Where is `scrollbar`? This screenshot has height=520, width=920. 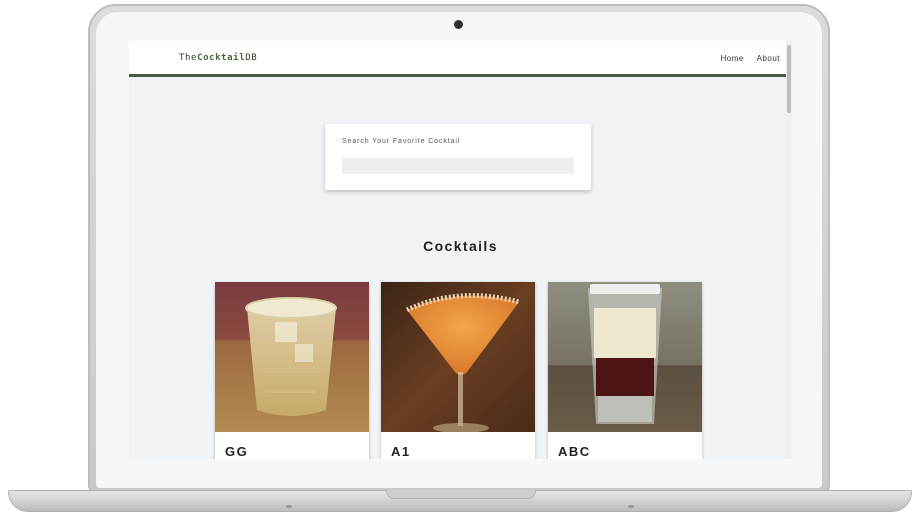
scrollbar is located at coordinates (789, 250).